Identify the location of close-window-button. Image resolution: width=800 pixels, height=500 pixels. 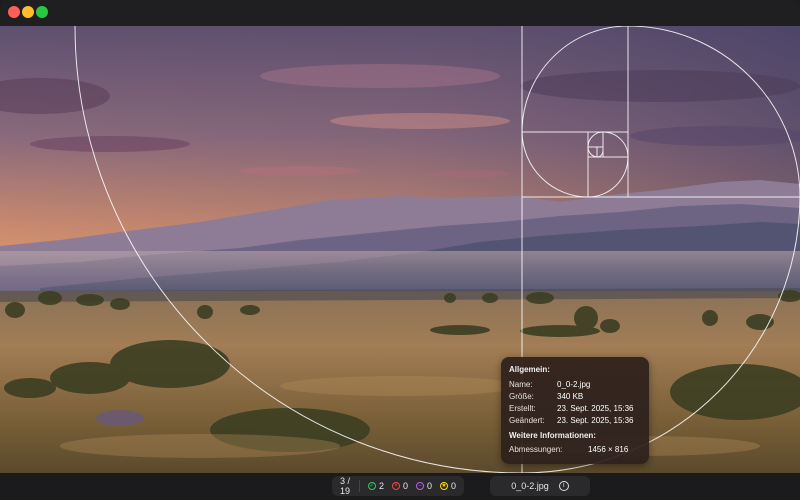
(14, 12).